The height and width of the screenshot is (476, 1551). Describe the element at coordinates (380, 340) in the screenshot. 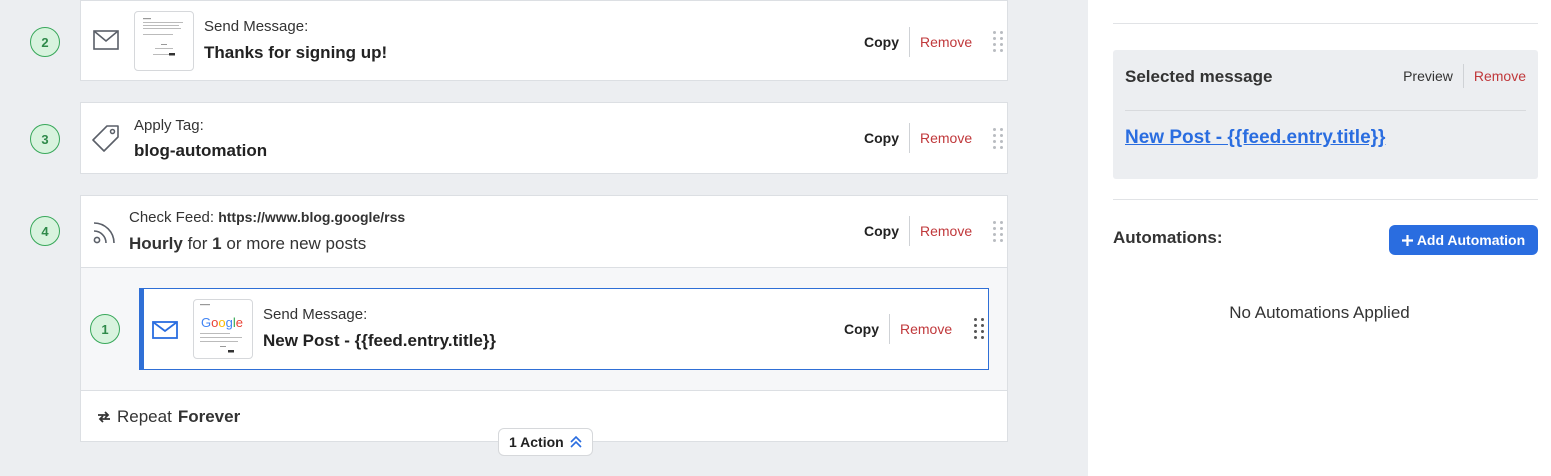

I see `message-name: New Post - {{feed.entry.title}}` at that location.